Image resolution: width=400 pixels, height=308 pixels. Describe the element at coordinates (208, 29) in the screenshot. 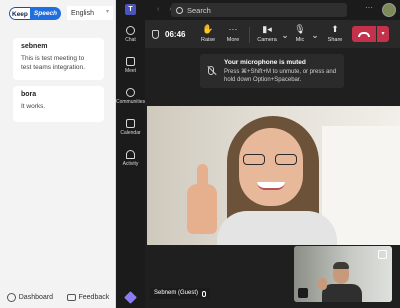

I see `hand-icon: ✋` at that location.